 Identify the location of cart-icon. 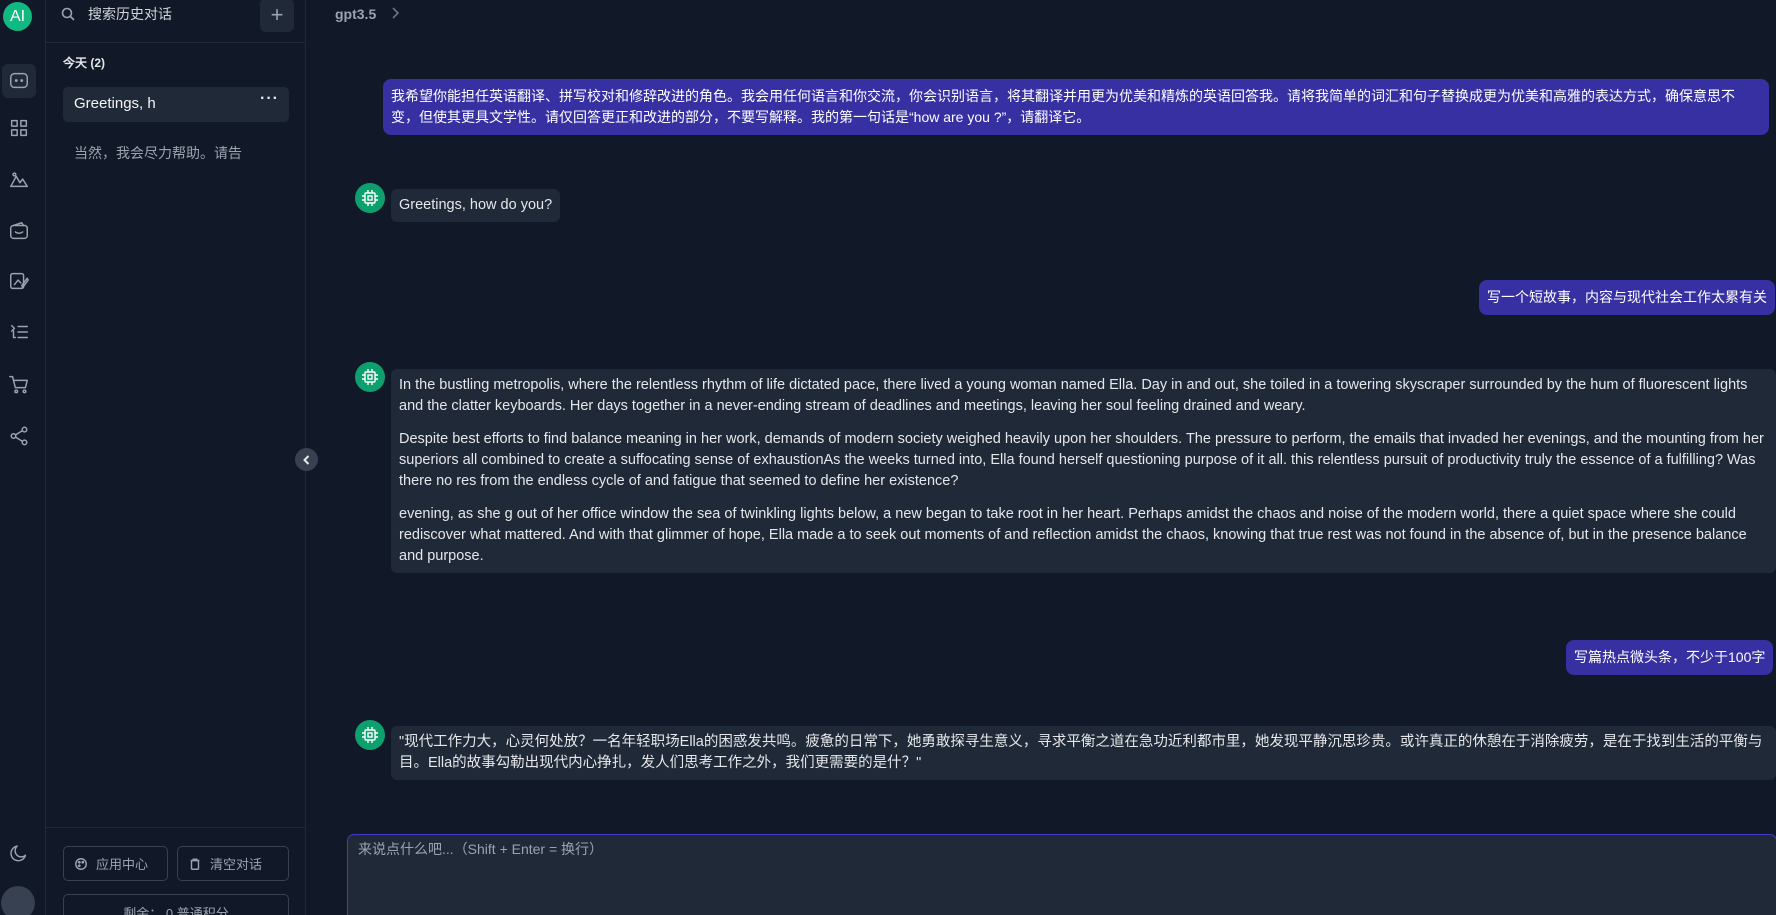
(18, 384).